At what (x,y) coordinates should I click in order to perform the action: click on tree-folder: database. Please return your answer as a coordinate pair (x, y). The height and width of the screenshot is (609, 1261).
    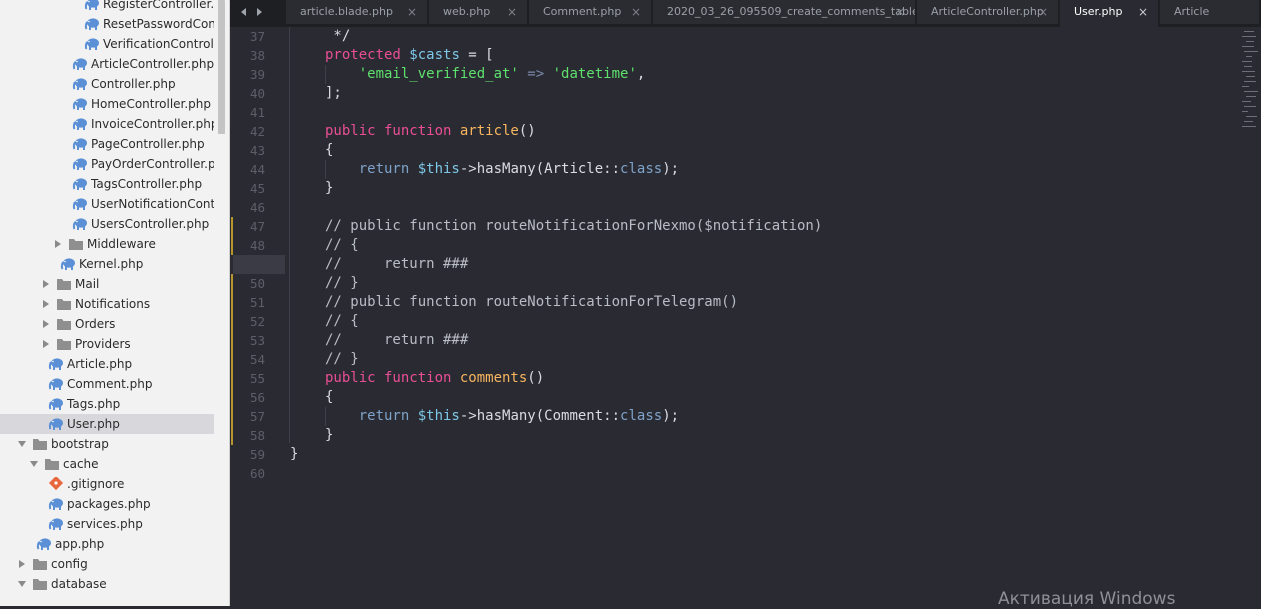
    Looking at the image, I should click on (107, 584).